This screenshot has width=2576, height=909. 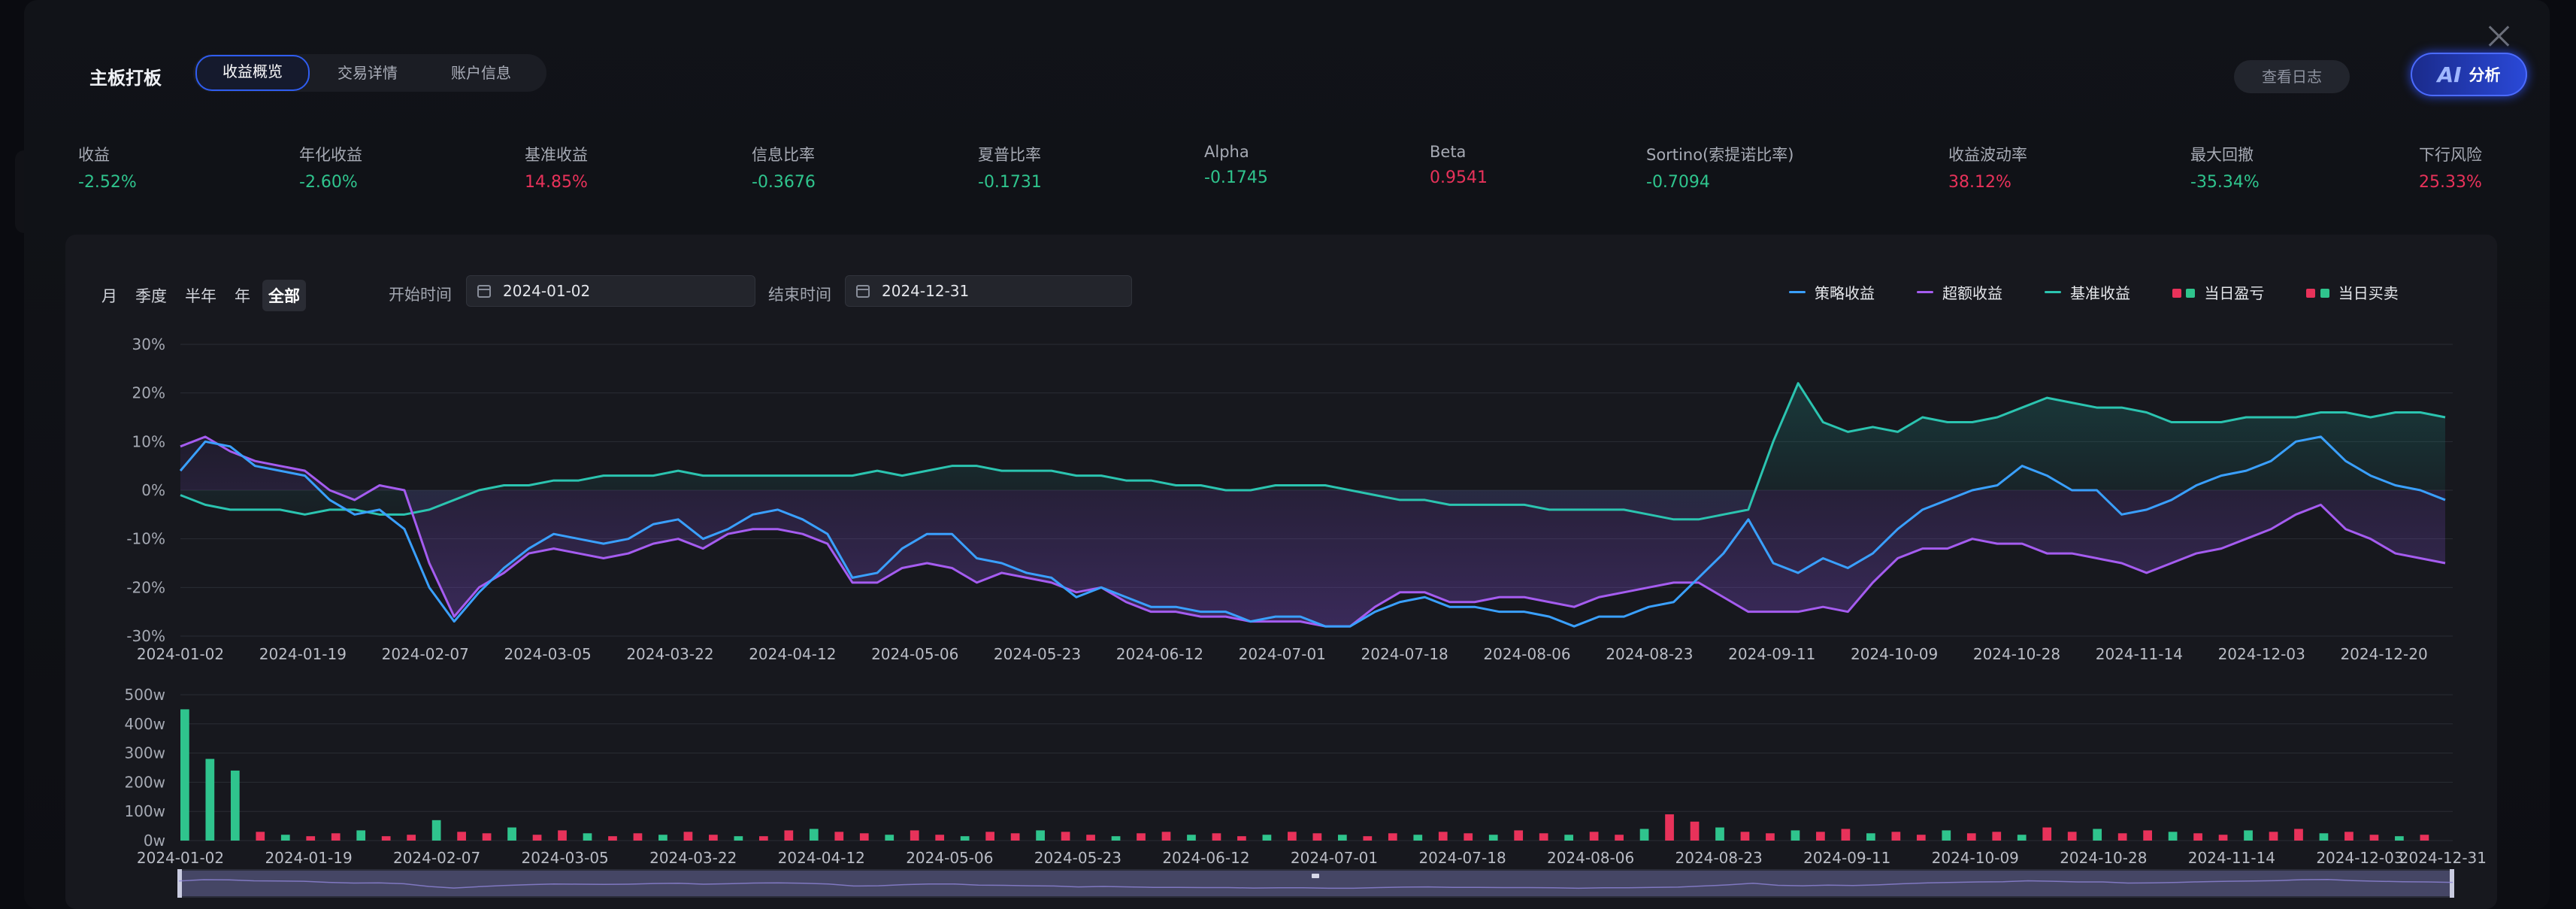 I want to click on x-tick-label: 2024-05-06, so click(x=914, y=654).